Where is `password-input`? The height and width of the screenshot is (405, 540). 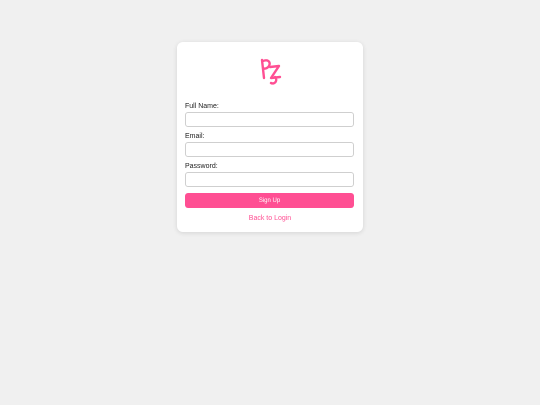
password-input is located at coordinates (269, 179).